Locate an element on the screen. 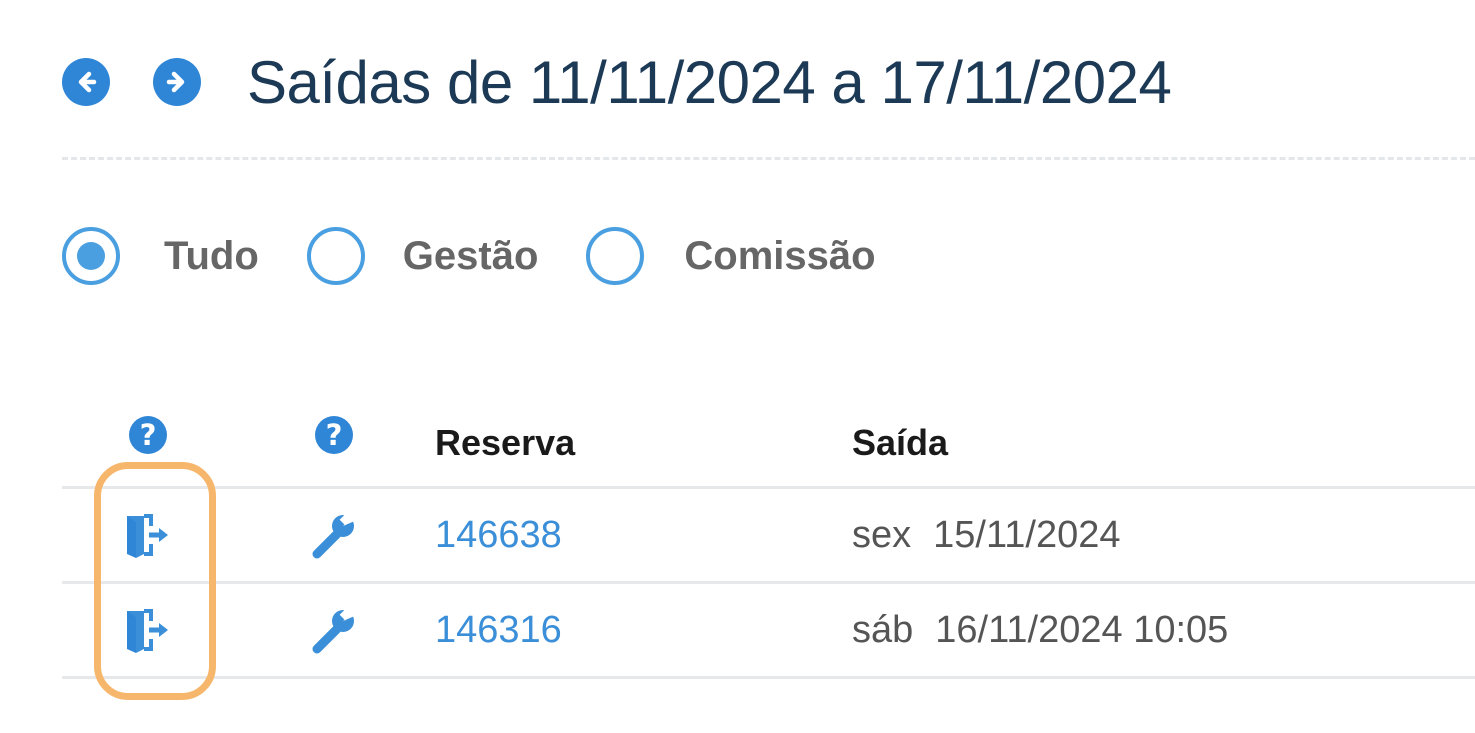  saida-value: sex 15/11/2024 is located at coordinates (986, 535).